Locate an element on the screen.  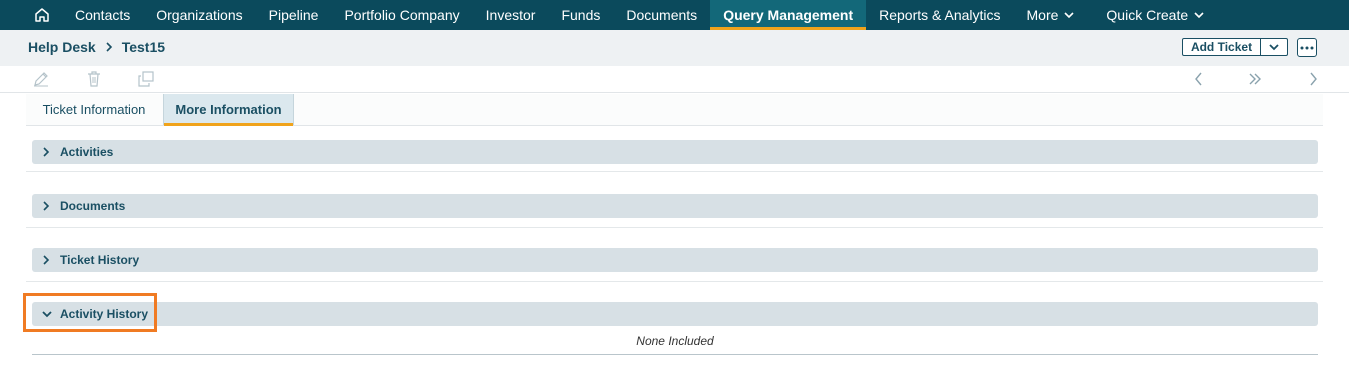
section-title: Ticket History is located at coordinates (100, 260).